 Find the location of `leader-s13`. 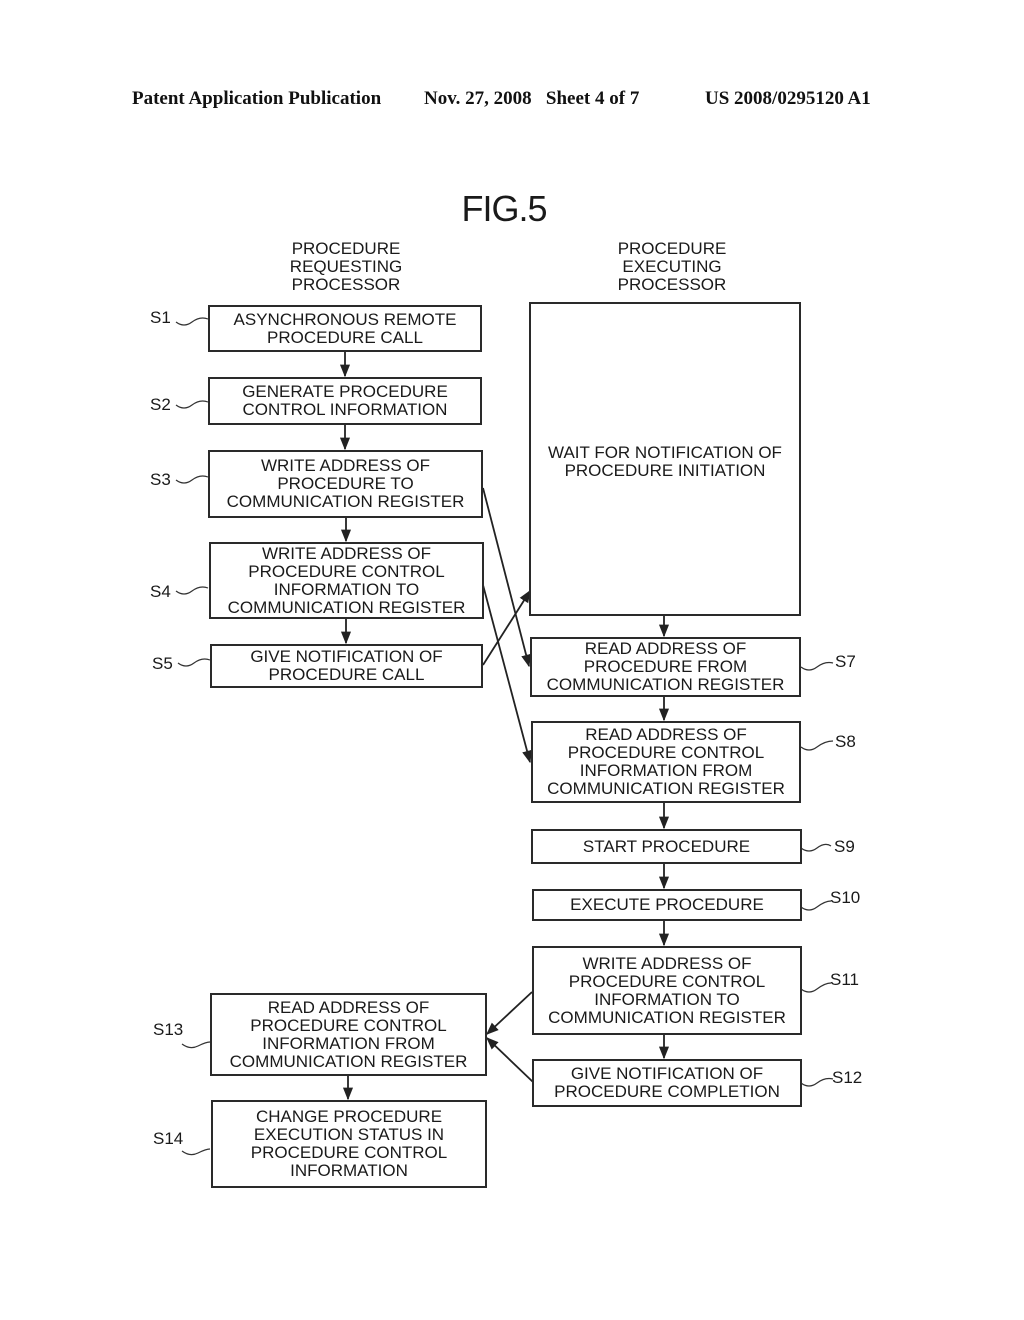

leader-s13 is located at coordinates (196, 1045).